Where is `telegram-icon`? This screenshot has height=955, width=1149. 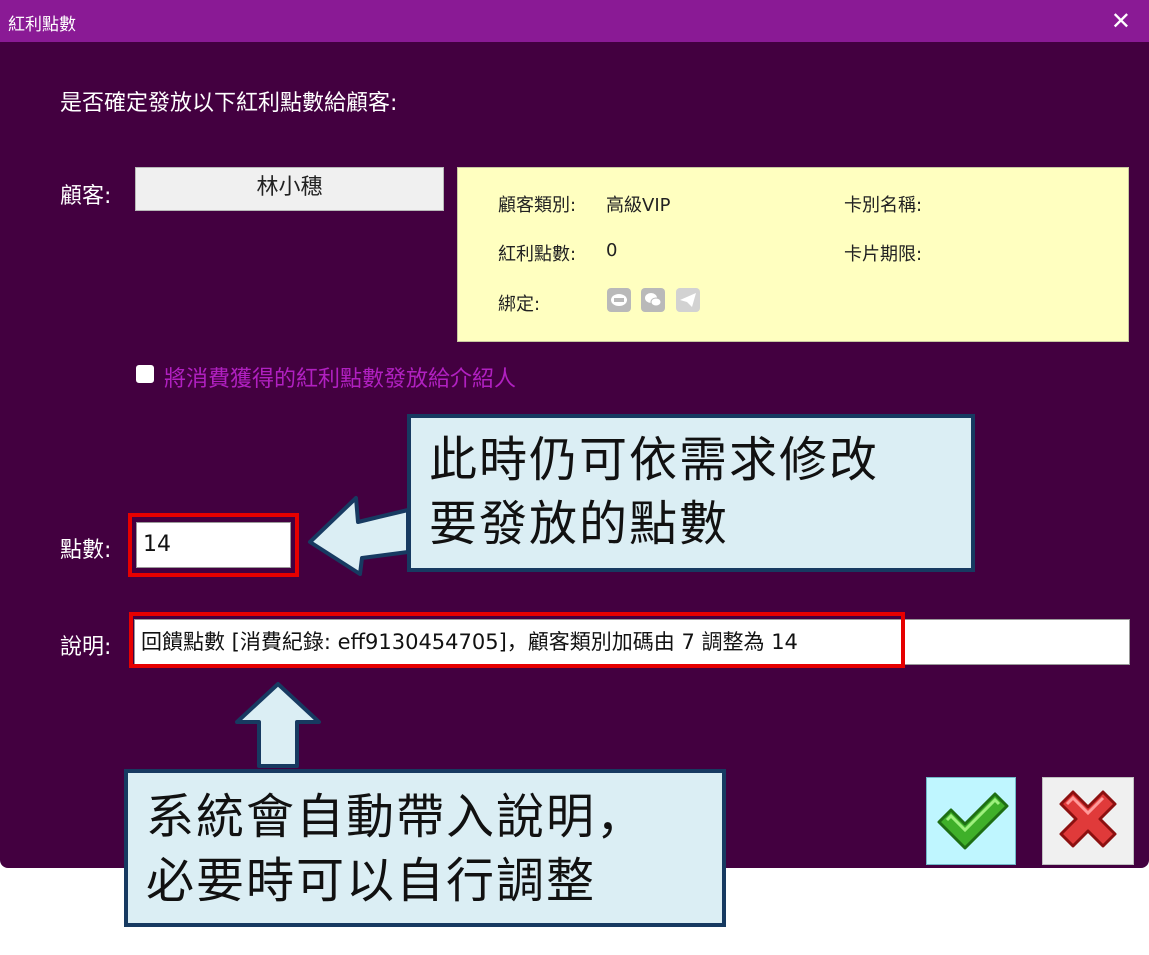 telegram-icon is located at coordinates (688, 300).